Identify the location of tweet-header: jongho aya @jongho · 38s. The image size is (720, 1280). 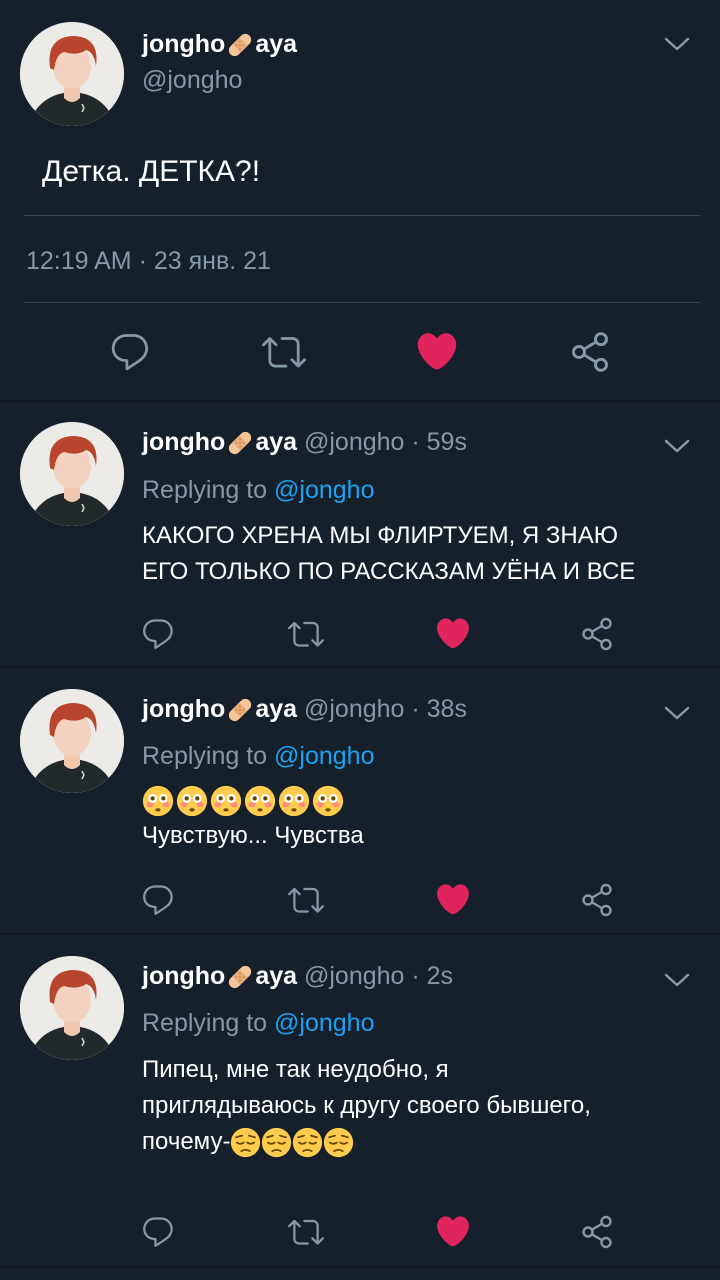
(304, 710).